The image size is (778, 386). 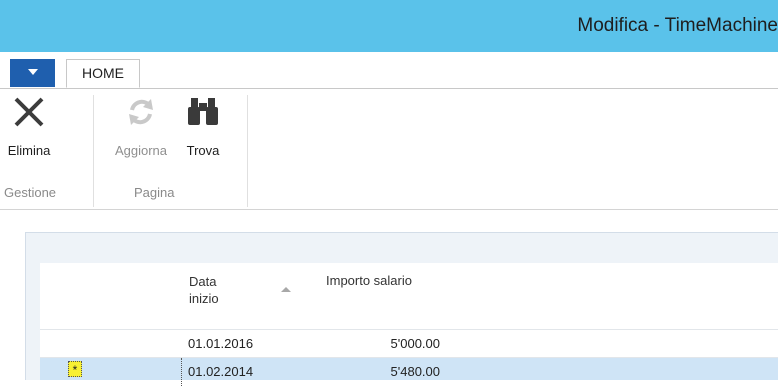 I want to click on table-row: * 01.02.2014 5'480.00, so click(x=409, y=371).